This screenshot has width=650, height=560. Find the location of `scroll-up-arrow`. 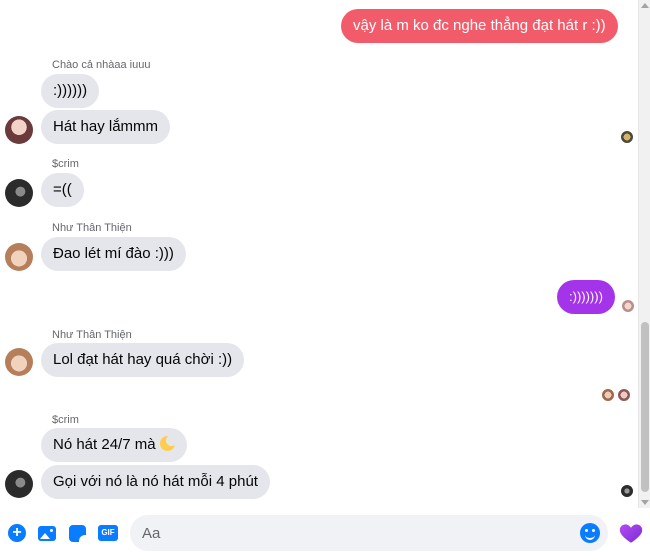

scroll-up-arrow is located at coordinates (645, 5).